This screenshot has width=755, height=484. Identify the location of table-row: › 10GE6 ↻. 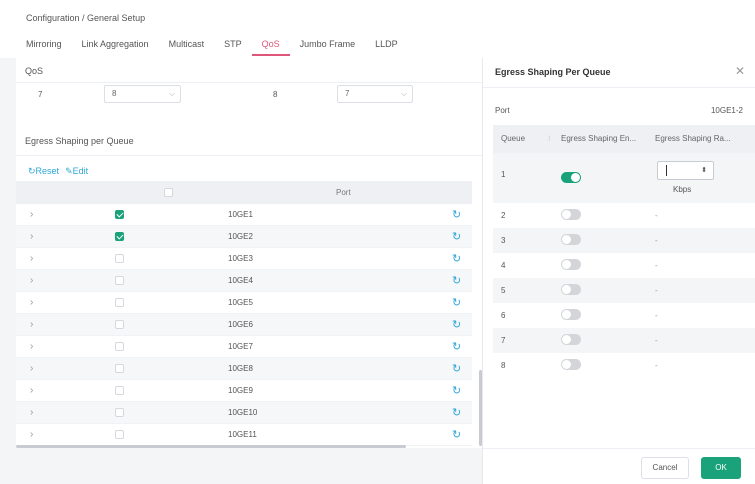
(244, 325).